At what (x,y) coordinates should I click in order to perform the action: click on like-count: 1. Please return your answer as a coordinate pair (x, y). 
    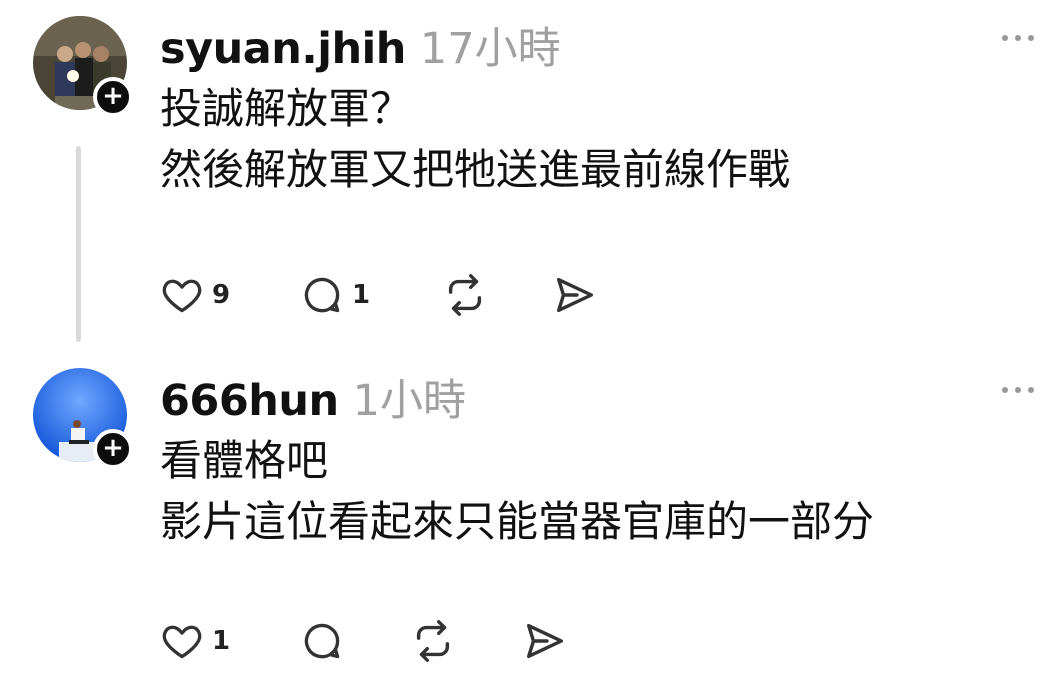
    Looking at the image, I should click on (221, 641).